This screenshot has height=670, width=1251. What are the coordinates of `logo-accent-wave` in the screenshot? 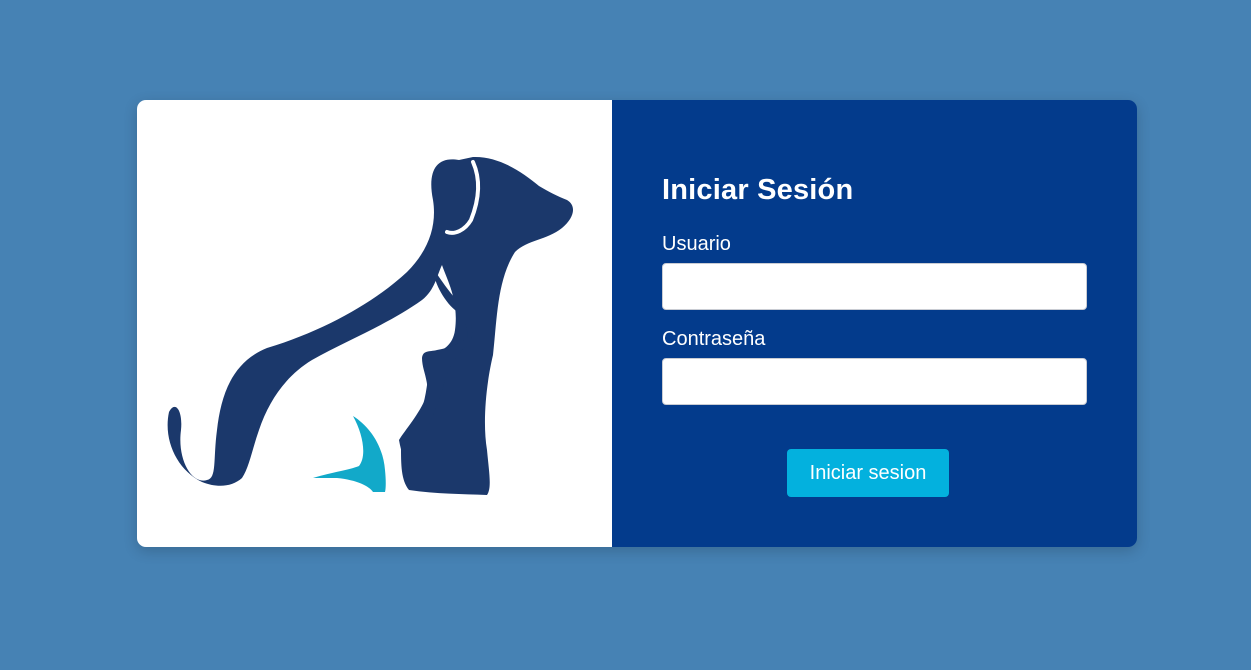 It's located at (349, 454).